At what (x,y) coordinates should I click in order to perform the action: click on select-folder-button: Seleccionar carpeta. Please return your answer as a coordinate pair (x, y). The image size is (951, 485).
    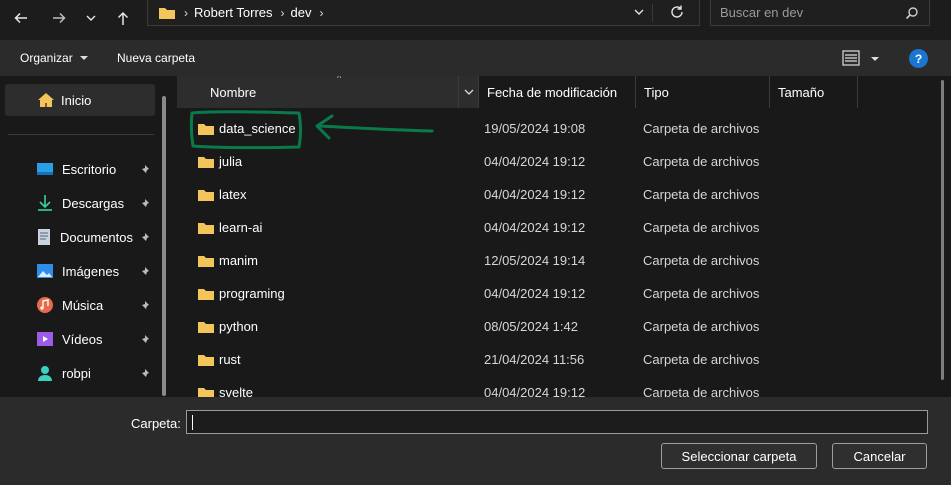
    Looking at the image, I should click on (739, 456).